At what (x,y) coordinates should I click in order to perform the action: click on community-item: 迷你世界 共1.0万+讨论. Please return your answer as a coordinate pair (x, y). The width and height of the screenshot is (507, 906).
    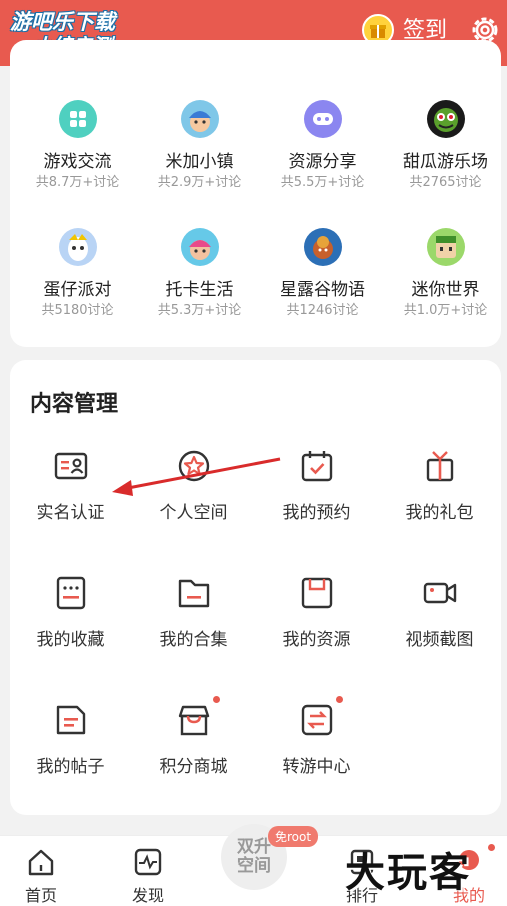
    Looking at the image, I should click on (445, 273).